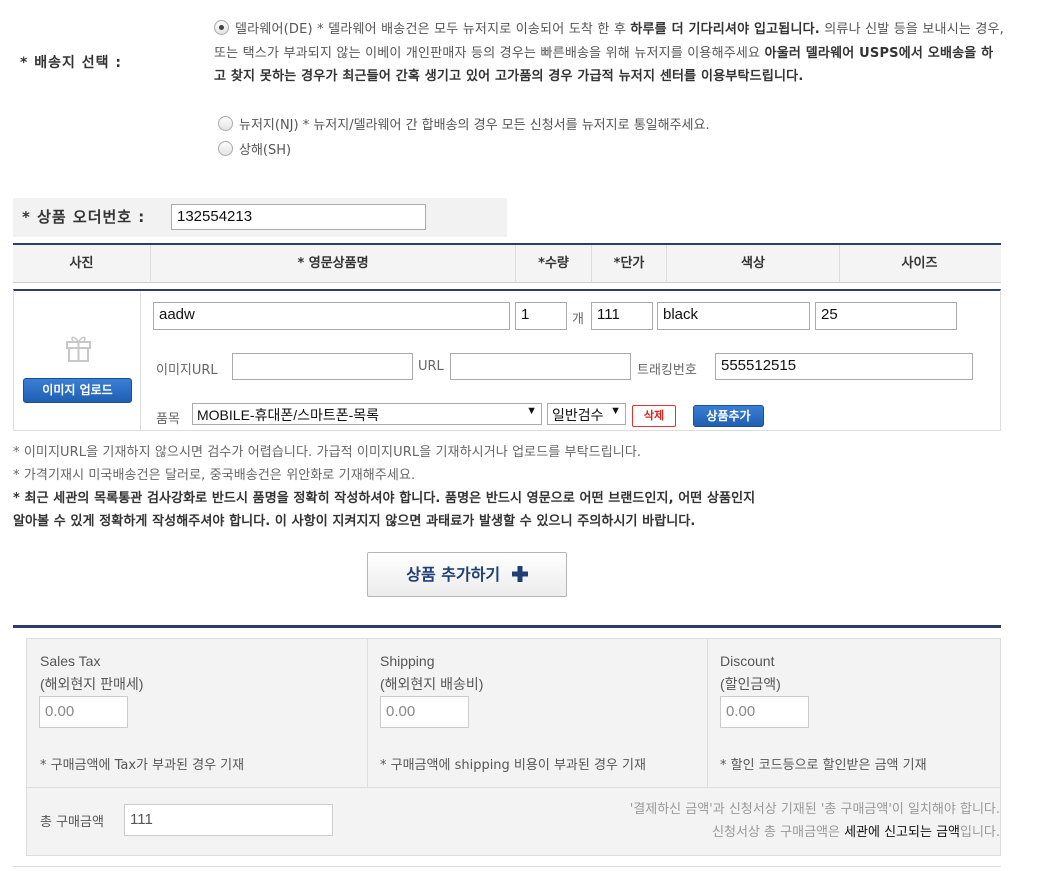 Image resolution: width=1040 pixels, height=871 pixels. What do you see at coordinates (728, 416) in the screenshot?
I see `add-item-button: 상품추가` at bounding box center [728, 416].